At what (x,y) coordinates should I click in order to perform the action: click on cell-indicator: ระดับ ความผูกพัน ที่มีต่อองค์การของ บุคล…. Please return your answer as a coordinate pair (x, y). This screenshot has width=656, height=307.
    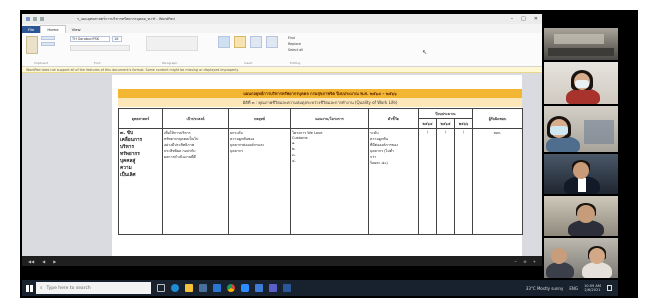
    Looking at the image, I should click on (393, 181).